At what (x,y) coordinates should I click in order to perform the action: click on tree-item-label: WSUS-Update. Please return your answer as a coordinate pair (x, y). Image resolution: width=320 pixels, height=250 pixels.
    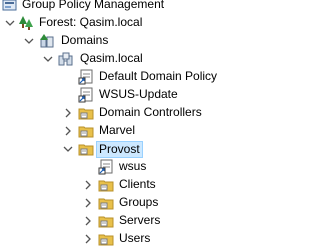
    Looking at the image, I should click on (138, 94).